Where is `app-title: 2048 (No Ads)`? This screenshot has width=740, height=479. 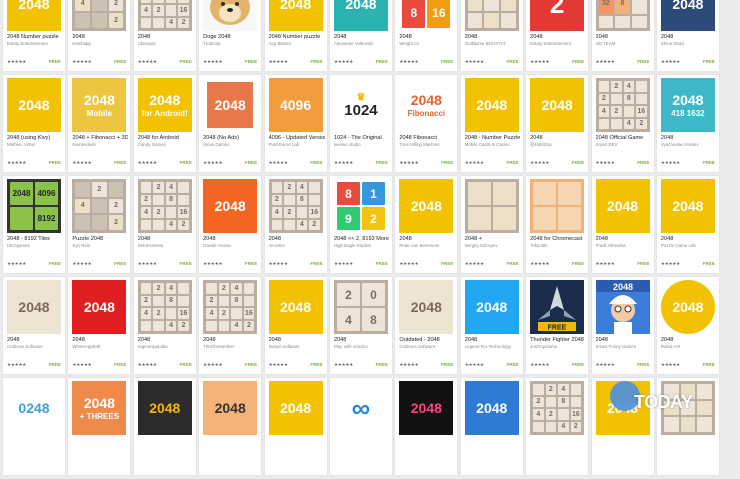 app-title: 2048 (No Ads) is located at coordinates (231, 138).